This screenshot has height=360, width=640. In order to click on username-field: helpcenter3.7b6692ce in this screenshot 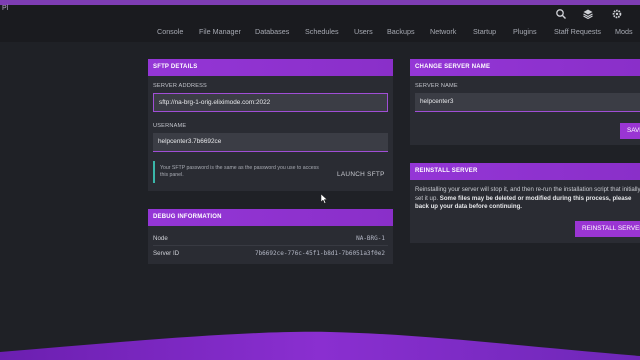, I will do `click(270, 142)`.